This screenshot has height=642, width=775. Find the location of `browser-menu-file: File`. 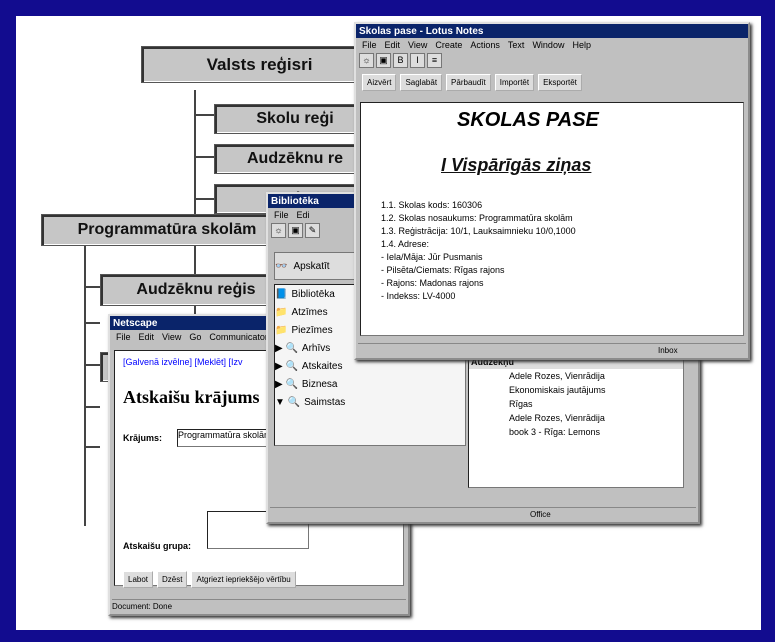

browser-menu-file: File is located at coordinates (123, 337).